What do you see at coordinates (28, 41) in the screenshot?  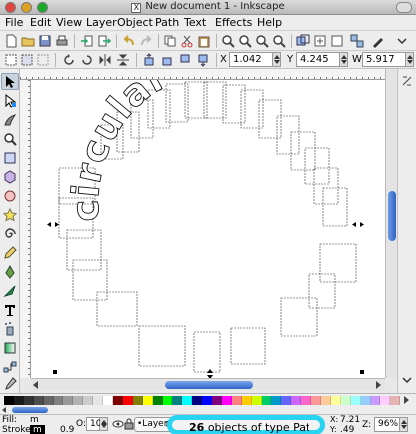 I see `open-folder-icon` at bounding box center [28, 41].